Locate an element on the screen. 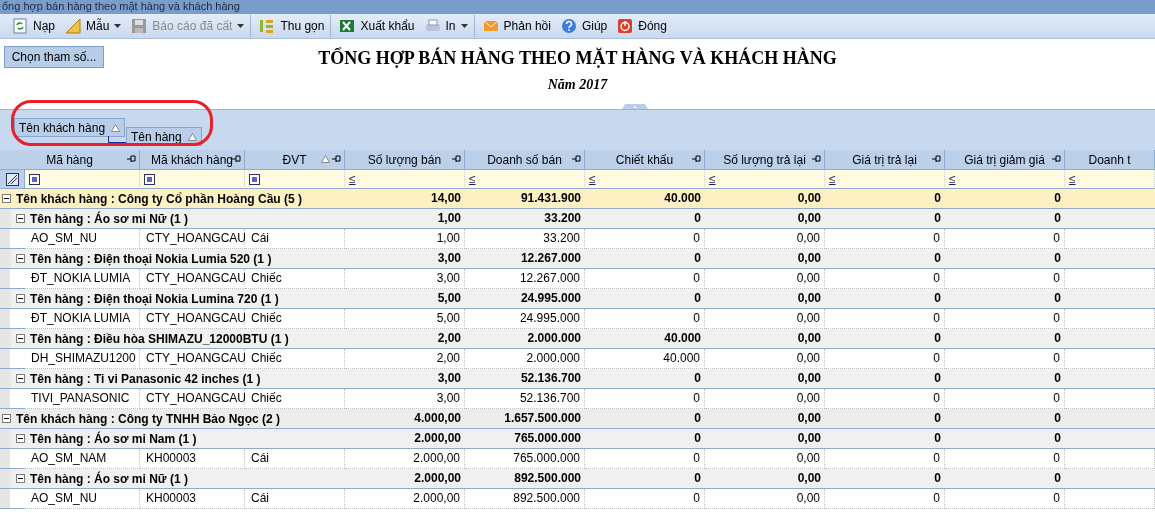  toolbar-button: Xuất khẩu is located at coordinates (374, 26).